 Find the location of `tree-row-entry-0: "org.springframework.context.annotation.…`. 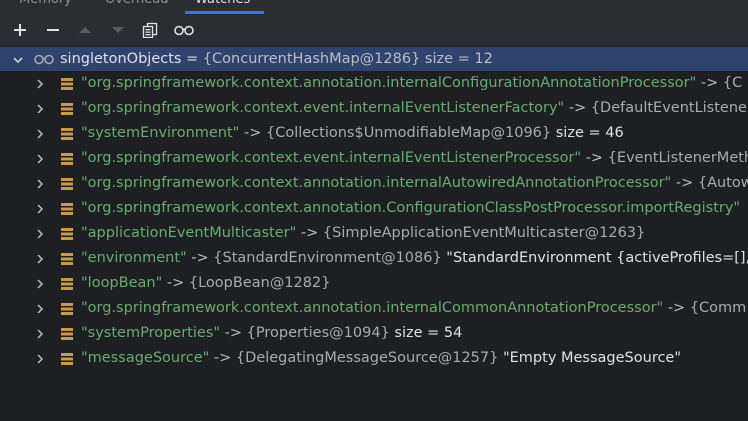

tree-row-entry-0: "org.springframework.context.annotation.… is located at coordinates (374, 83).